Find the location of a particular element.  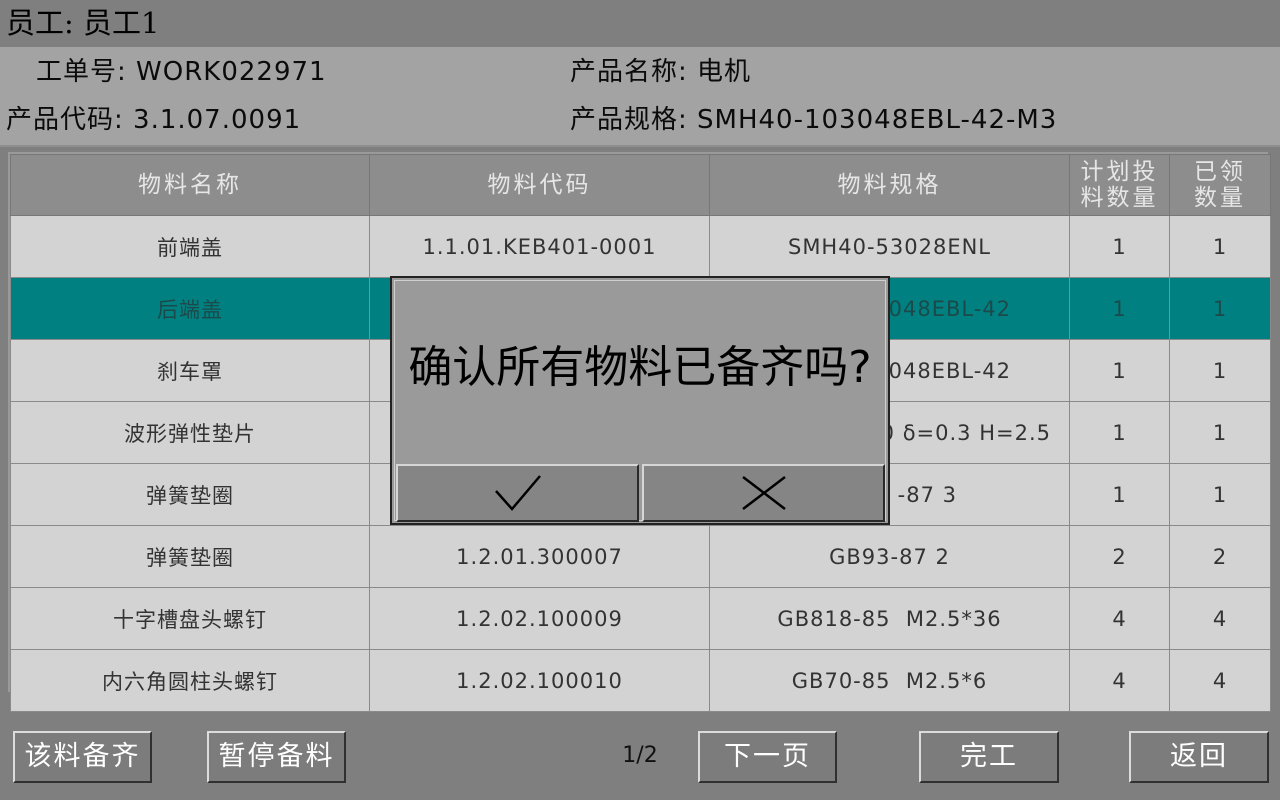

back-button: 返回 is located at coordinates (1199, 757).